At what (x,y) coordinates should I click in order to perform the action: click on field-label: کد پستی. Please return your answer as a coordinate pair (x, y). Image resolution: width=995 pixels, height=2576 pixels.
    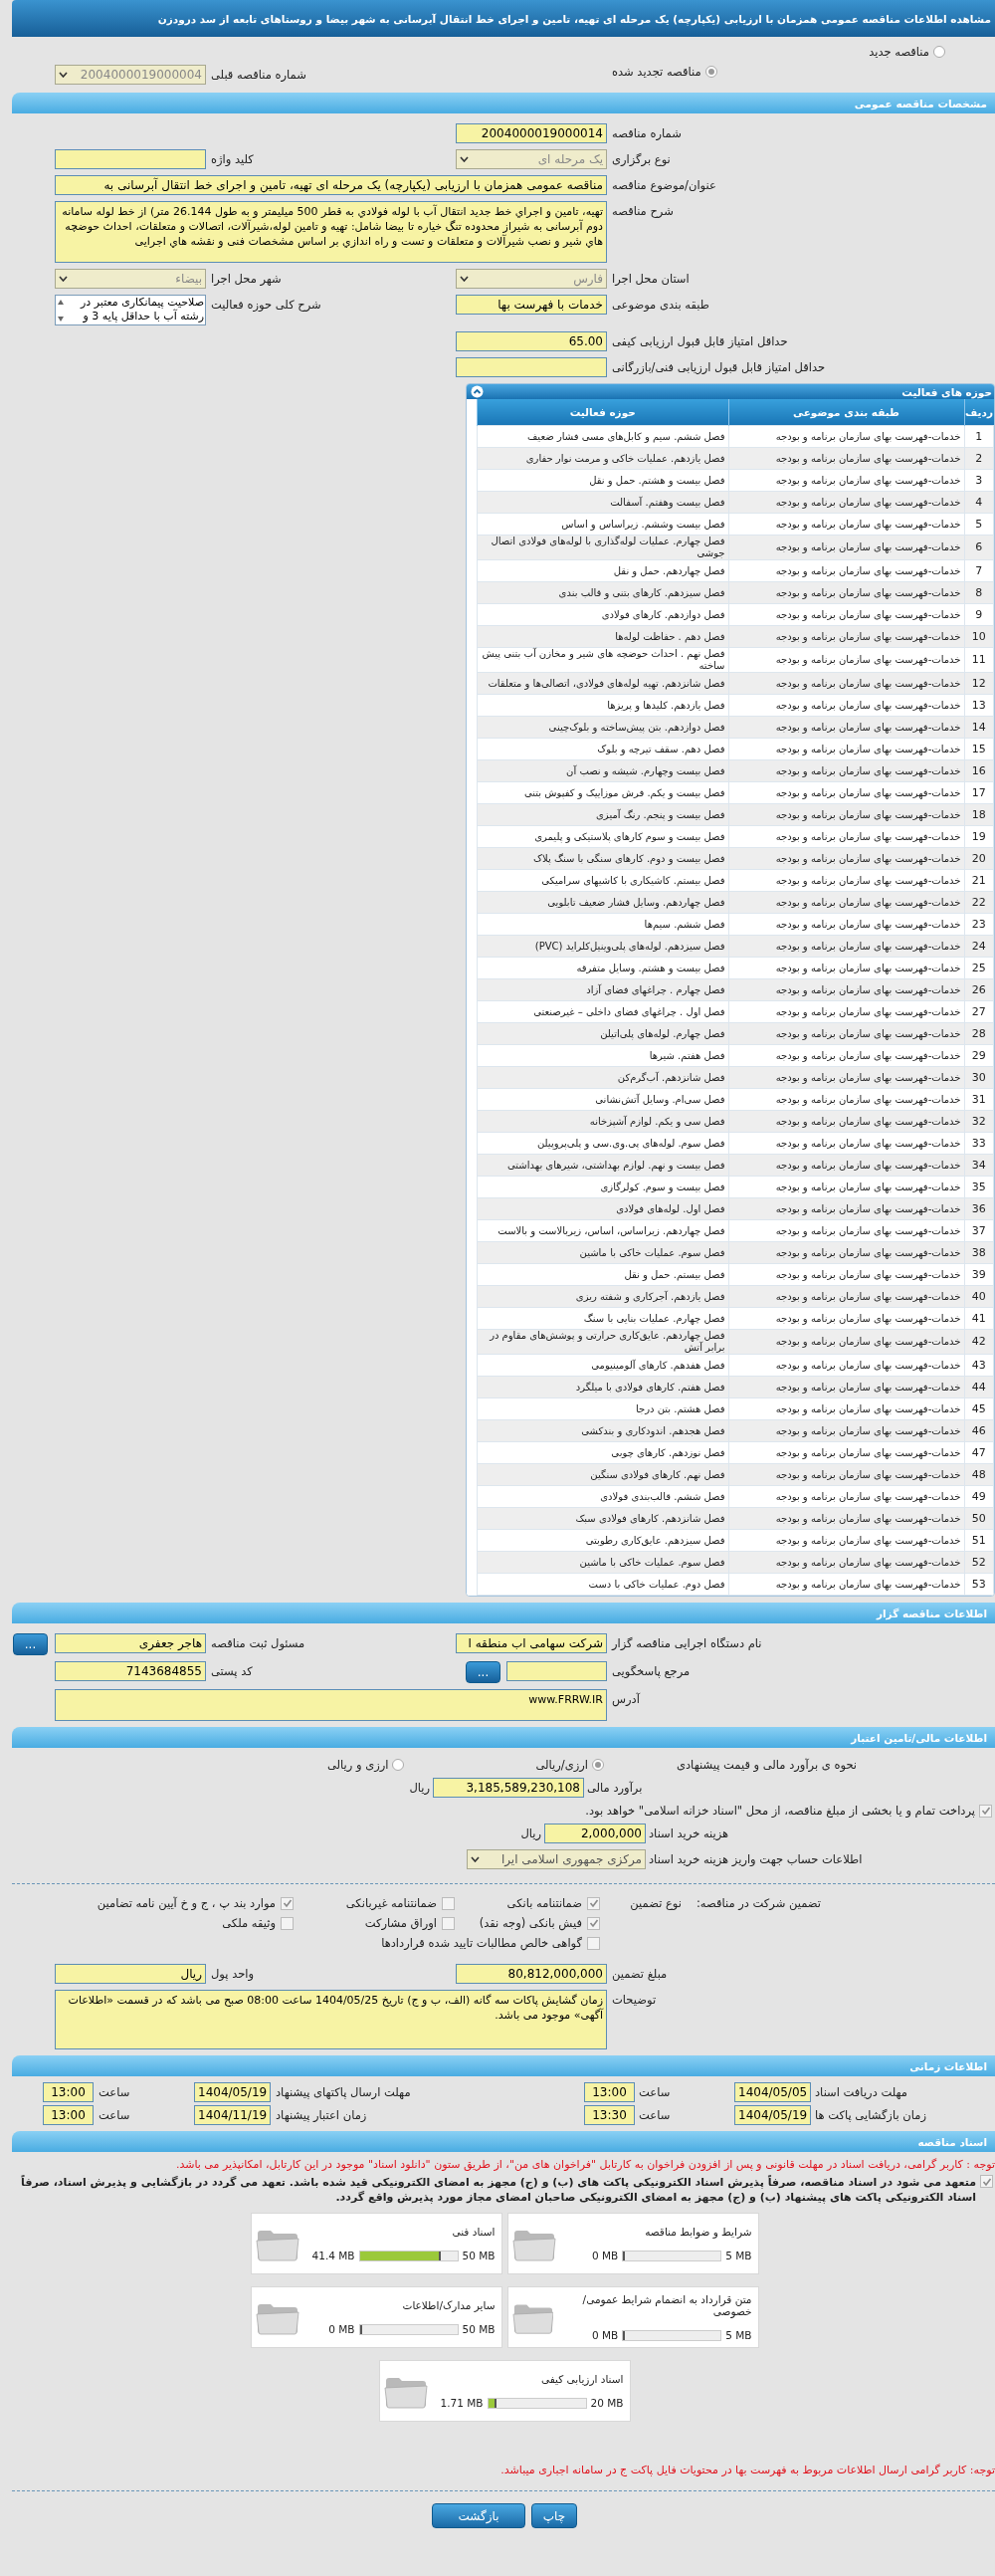
    Looking at the image, I should click on (232, 1671).